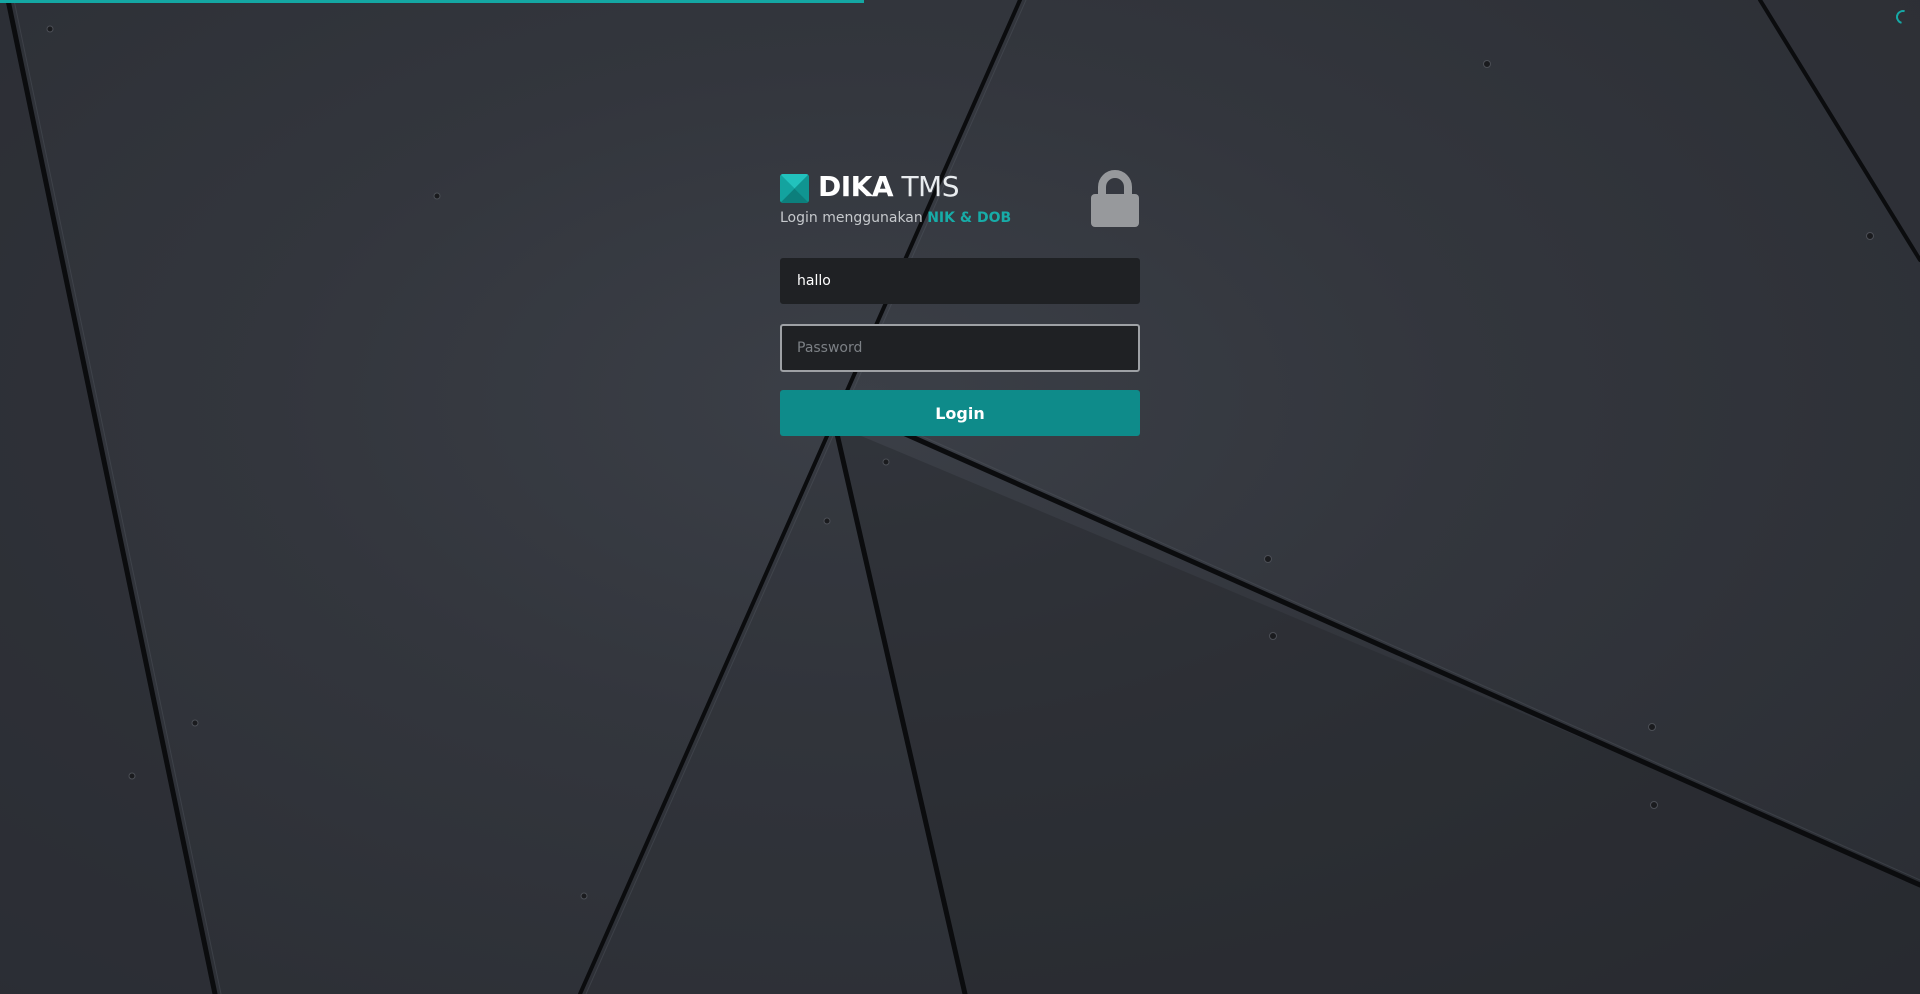  I want to click on login-subtitle: Login menggunakan NIK & DOB, so click(895, 218).